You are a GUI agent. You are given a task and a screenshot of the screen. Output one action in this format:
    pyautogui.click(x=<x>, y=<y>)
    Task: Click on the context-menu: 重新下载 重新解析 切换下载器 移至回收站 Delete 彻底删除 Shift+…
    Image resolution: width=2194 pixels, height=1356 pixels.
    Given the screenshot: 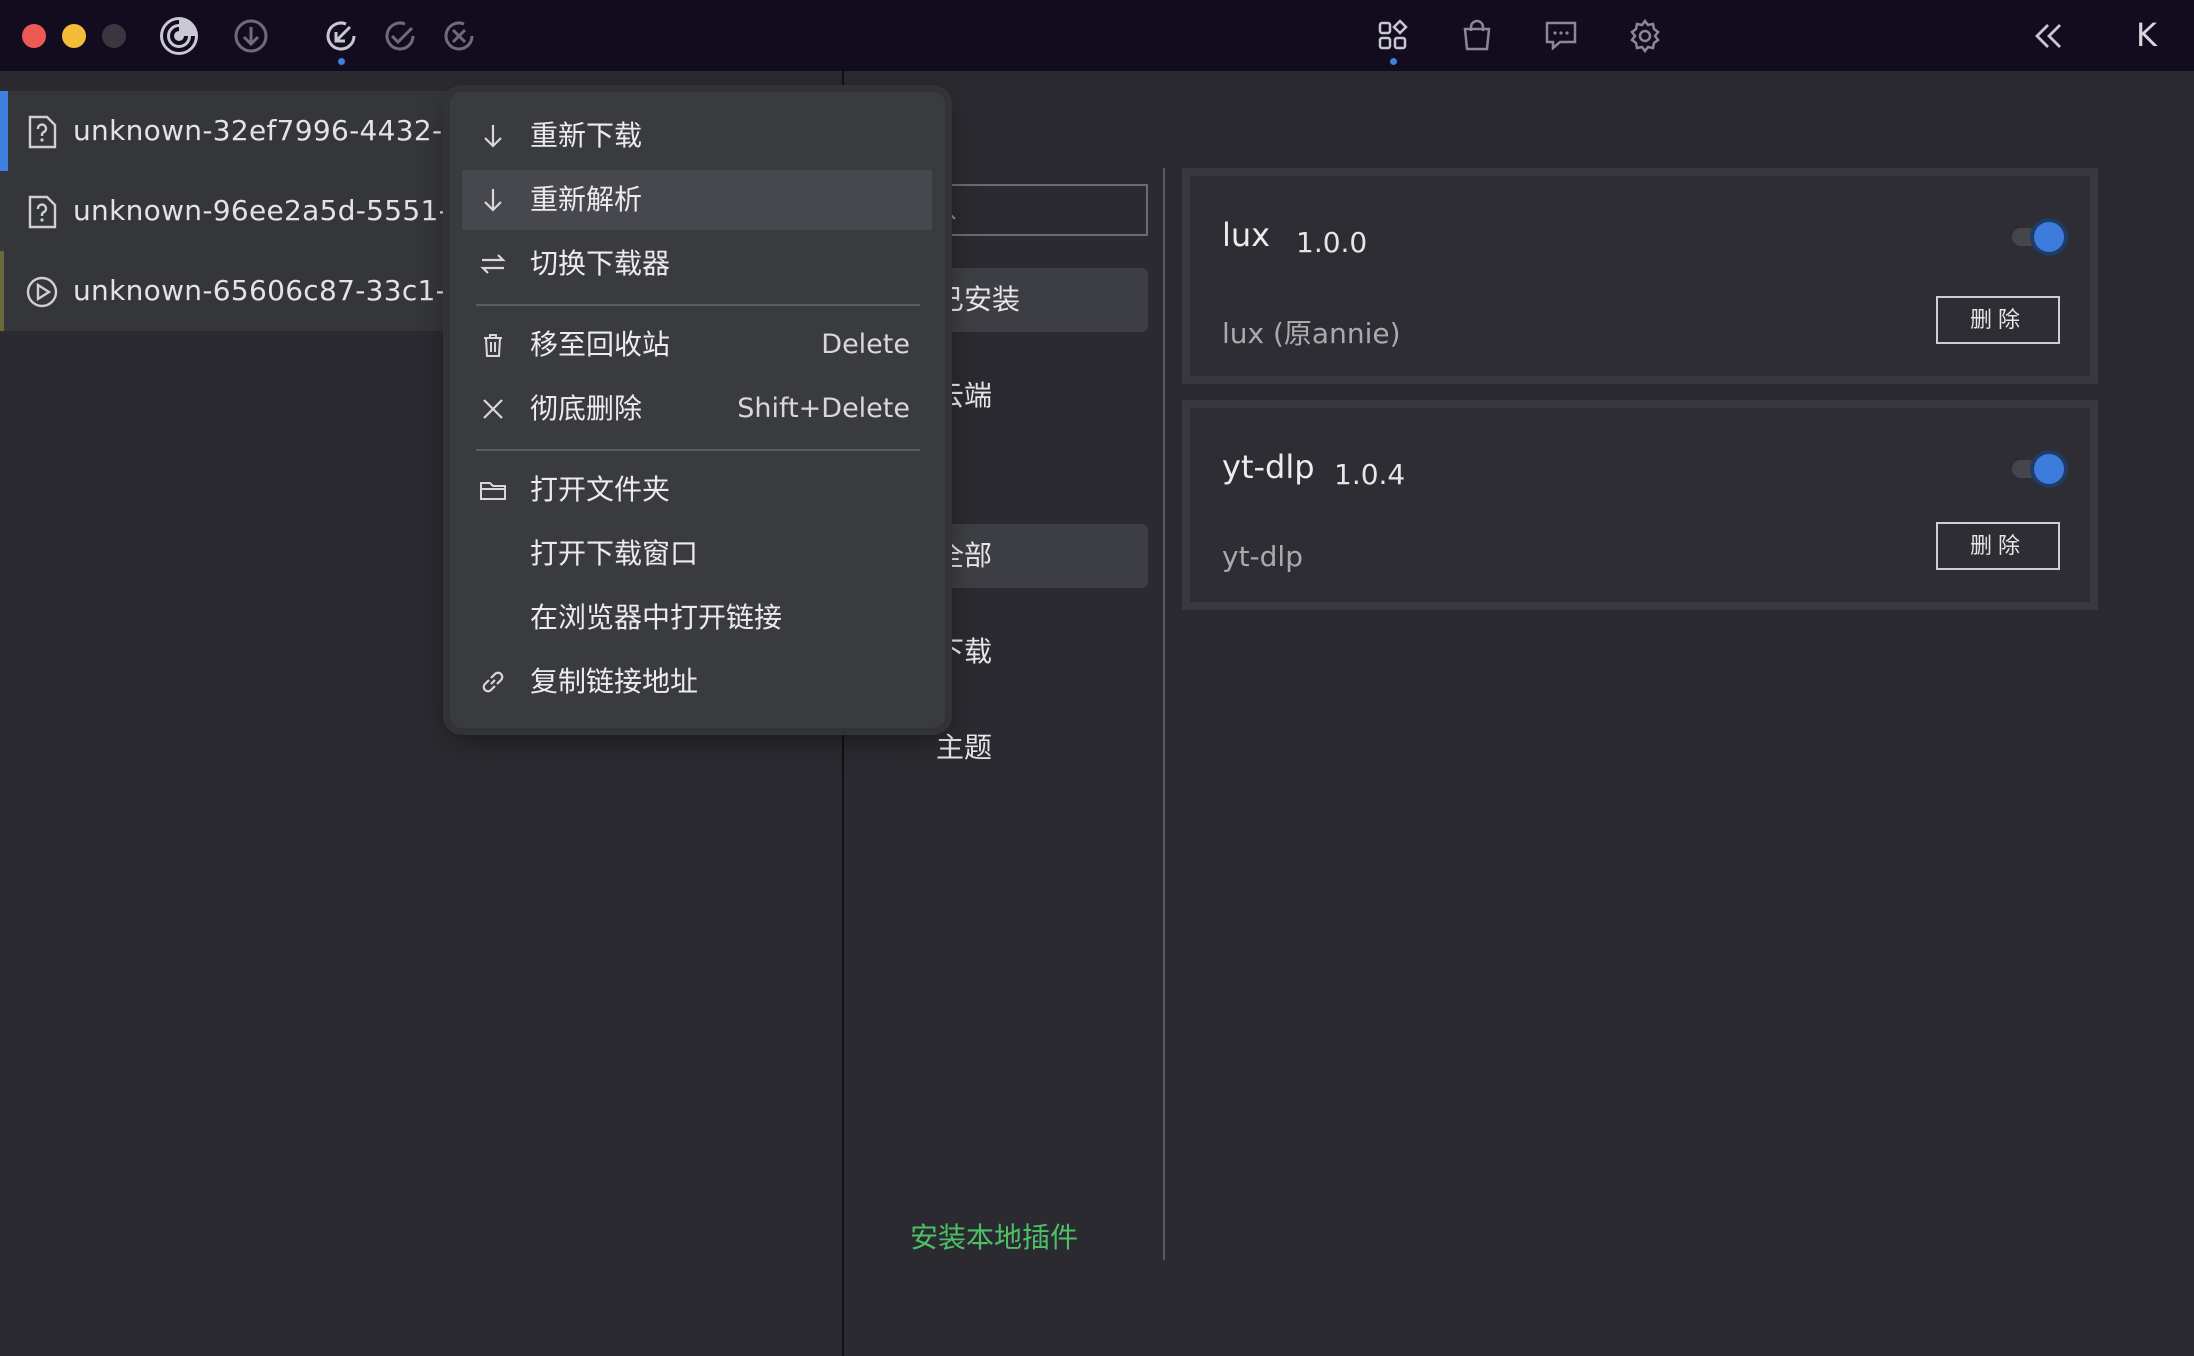 What is the action you would take?
    pyautogui.click(x=697, y=410)
    